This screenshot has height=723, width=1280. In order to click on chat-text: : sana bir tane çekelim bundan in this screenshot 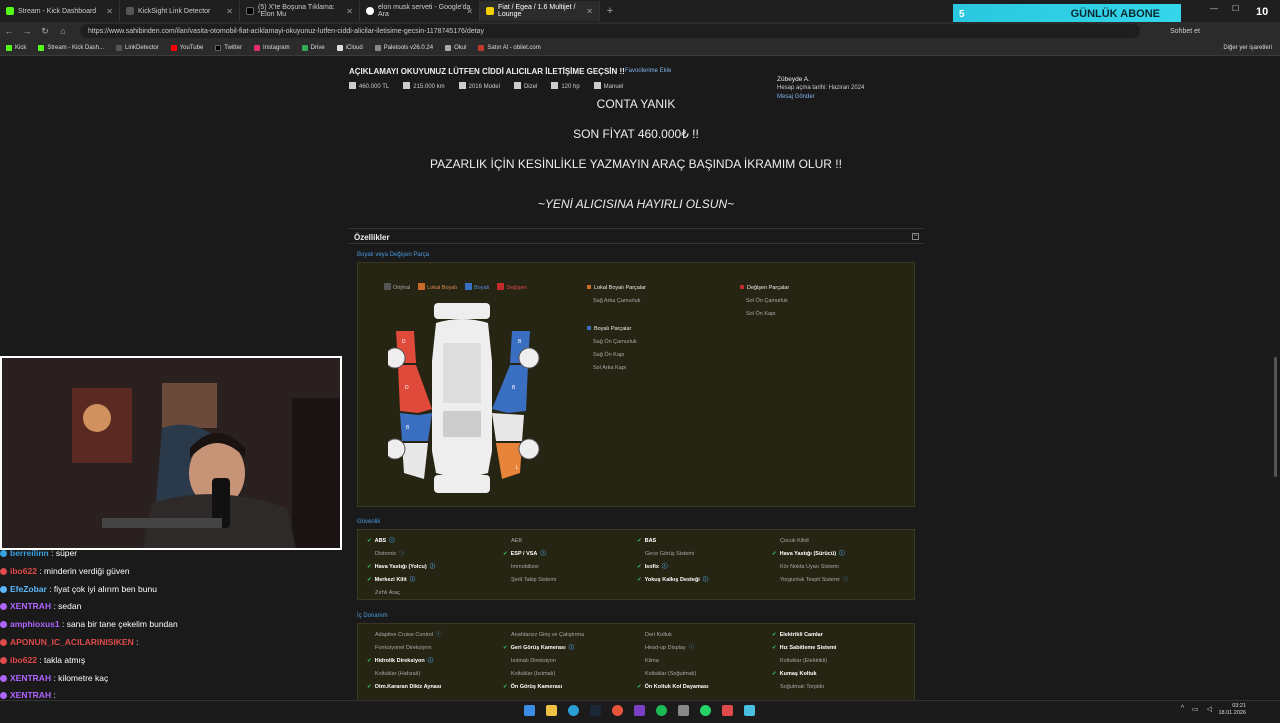, I will do `click(118, 624)`.